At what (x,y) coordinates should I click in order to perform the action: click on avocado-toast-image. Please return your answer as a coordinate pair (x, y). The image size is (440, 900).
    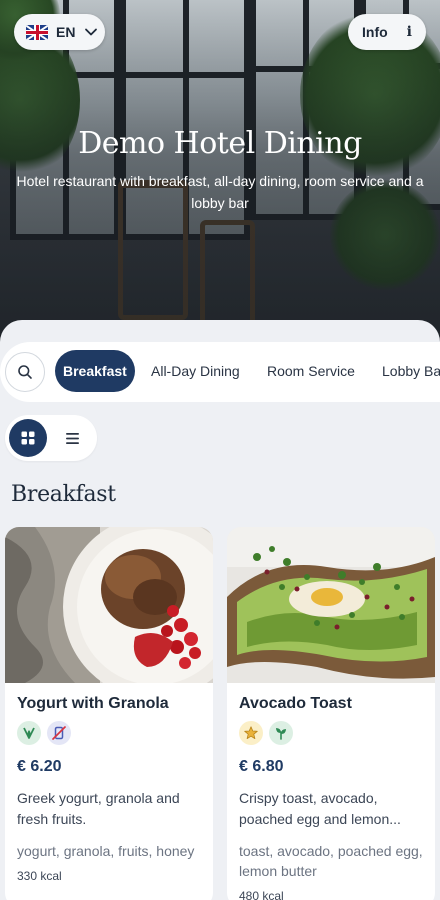
    Looking at the image, I should click on (331, 605).